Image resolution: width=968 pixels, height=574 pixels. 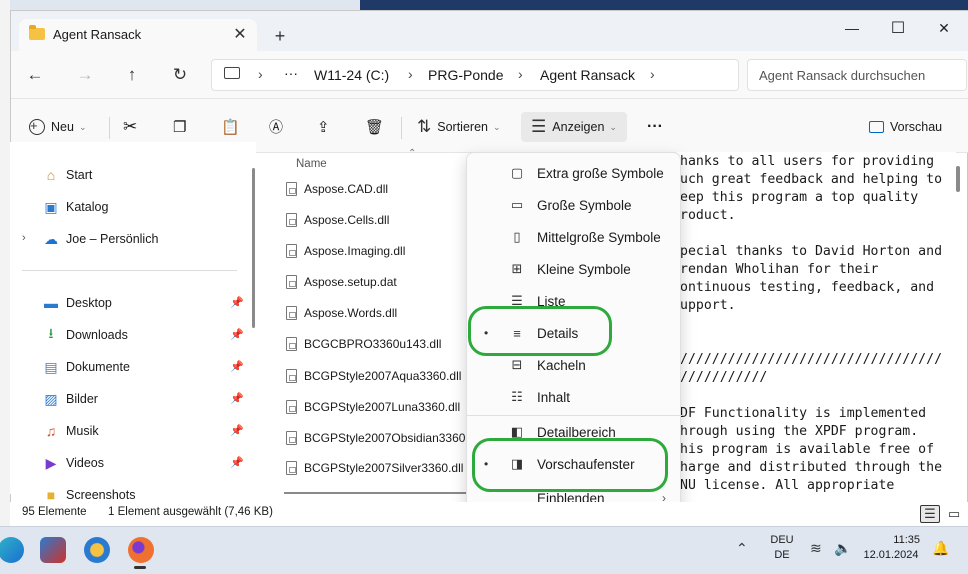 What do you see at coordinates (109, 128) in the screenshot?
I see `toolbar-divider` at bounding box center [109, 128].